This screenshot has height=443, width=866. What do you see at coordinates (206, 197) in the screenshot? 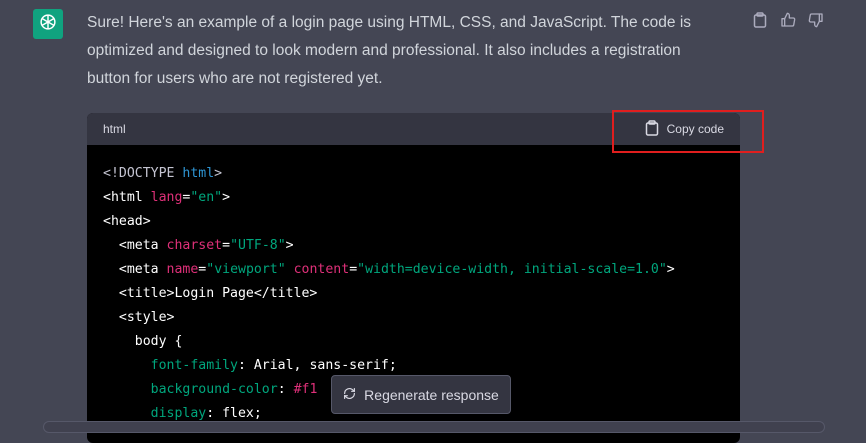
I see `code-token: "en"` at bounding box center [206, 197].